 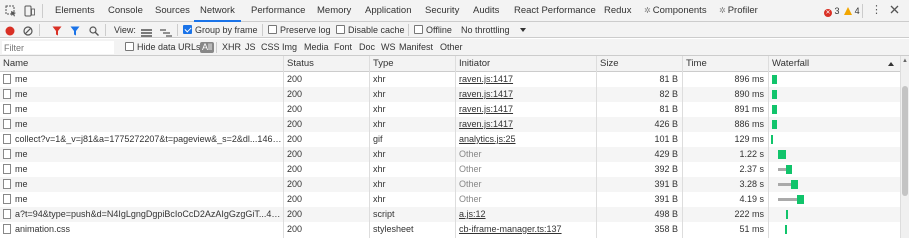 I want to click on column-header-size: Size, so click(x=607, y=64).